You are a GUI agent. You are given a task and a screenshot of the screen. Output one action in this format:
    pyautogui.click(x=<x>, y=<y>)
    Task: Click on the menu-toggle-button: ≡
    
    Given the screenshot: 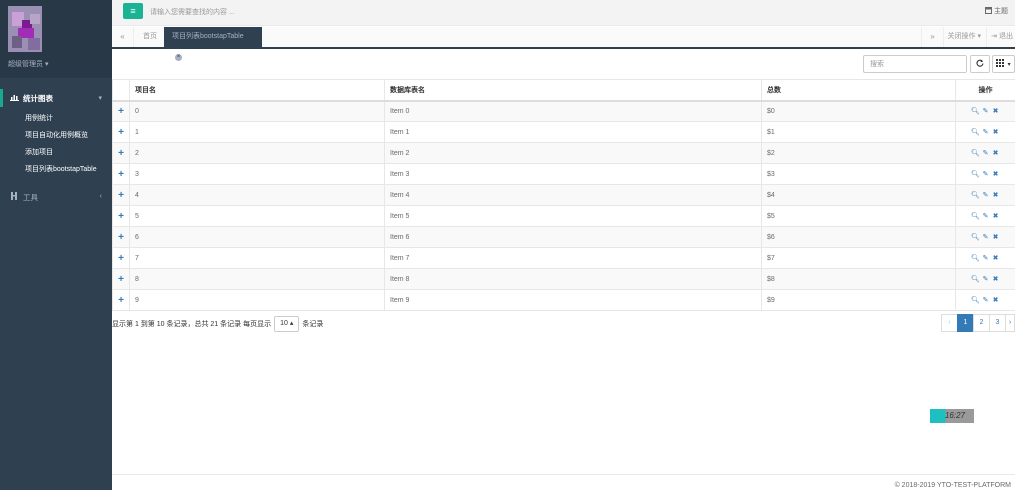 What is the action you would take?
    pyautogui.click(x=133, y=11)
    